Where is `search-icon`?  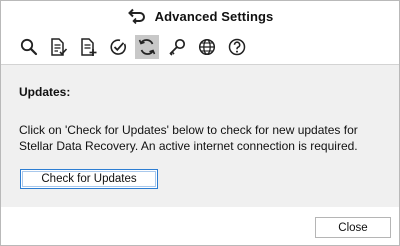
search-icon is located at coordinates (29, 47).